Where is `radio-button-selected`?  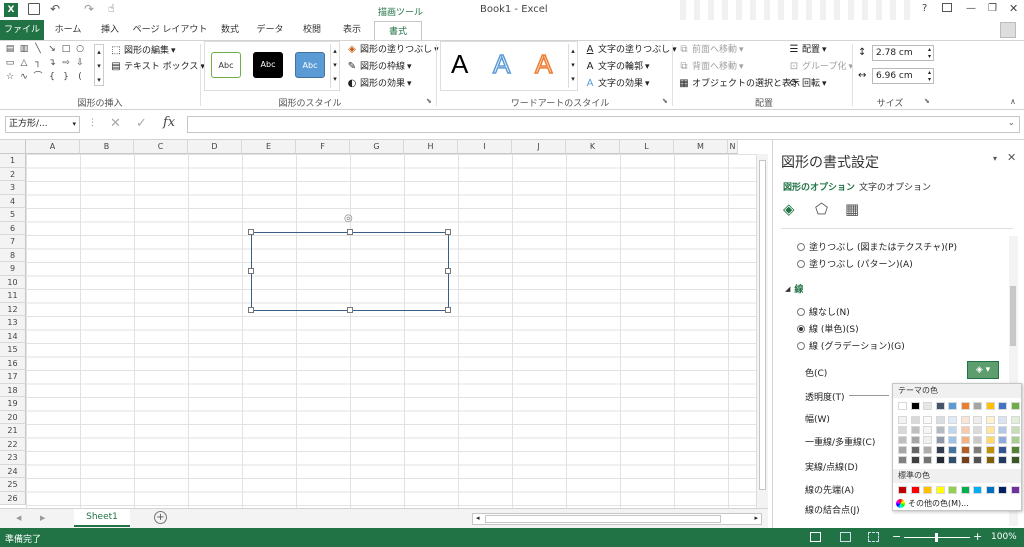 radio-button-selected is located at coordinates (801, 328).